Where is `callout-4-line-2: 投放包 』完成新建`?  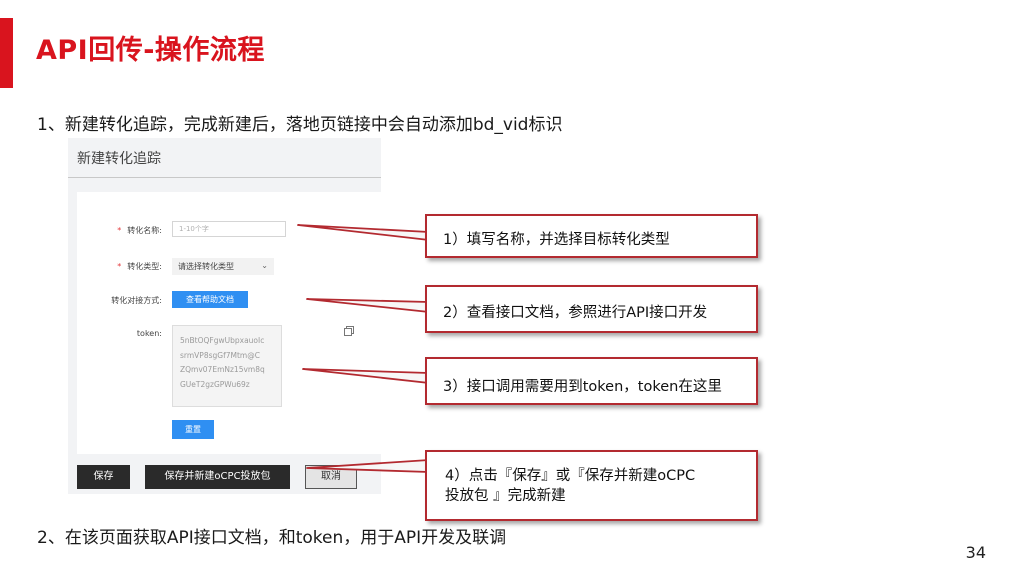 callout-4-line-2: 投放包 』完成新建 is located at coordinates (505, 496).